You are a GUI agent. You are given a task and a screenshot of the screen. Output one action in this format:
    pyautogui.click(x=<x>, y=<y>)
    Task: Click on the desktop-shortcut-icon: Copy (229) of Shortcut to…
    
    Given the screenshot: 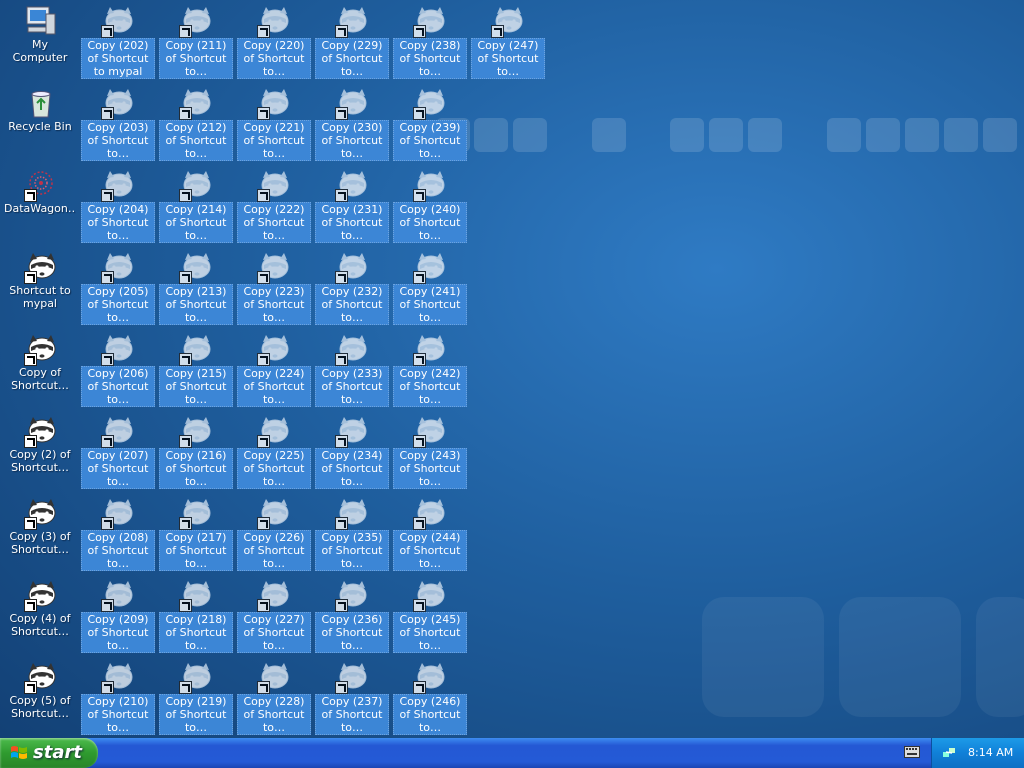 What is the action you would take?
    pyautogui.click(x=351, y=43)
    